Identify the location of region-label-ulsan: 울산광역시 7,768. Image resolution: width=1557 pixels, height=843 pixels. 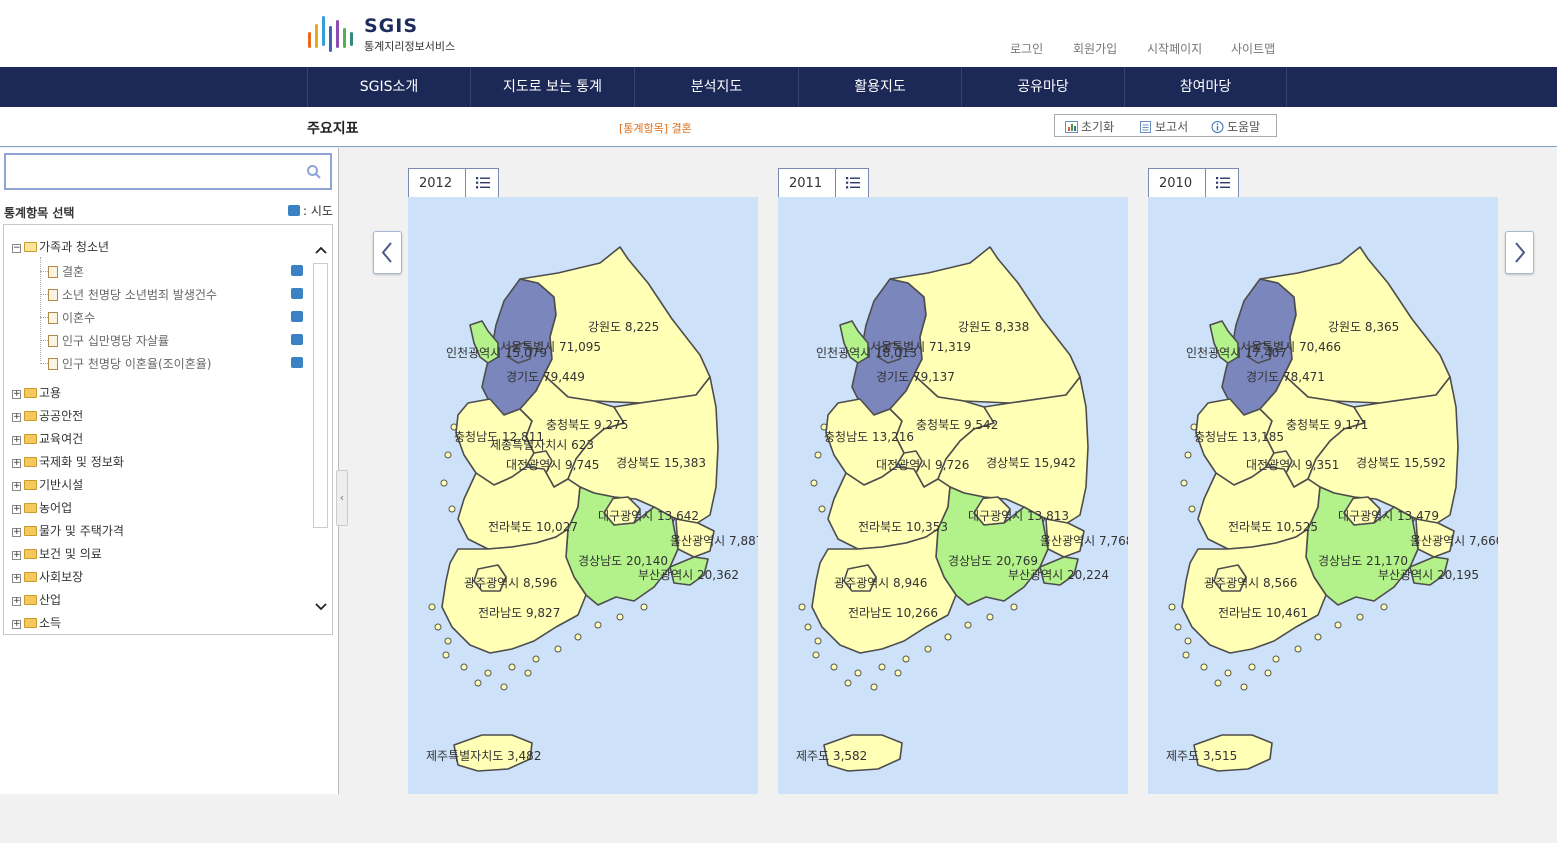
(1084, 541).